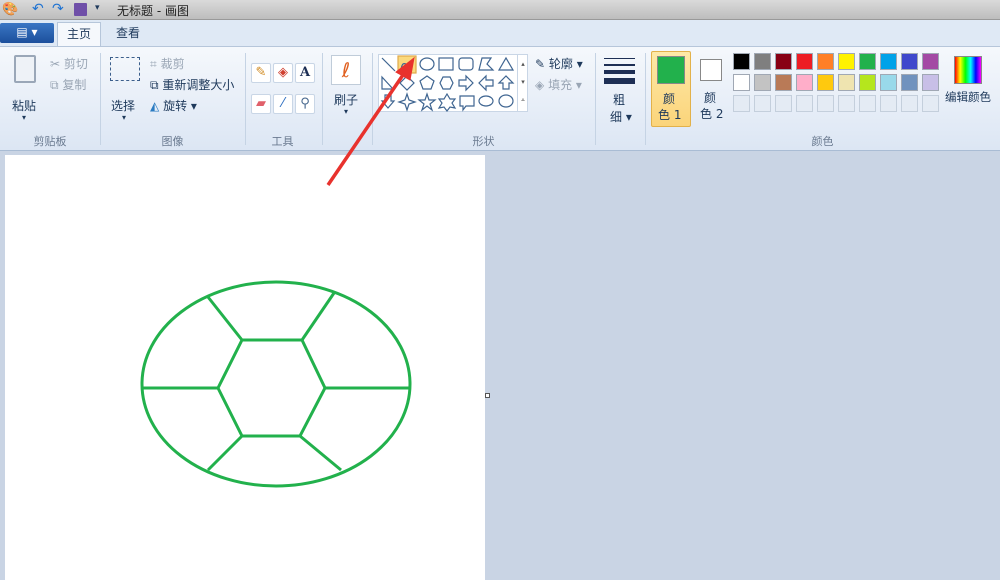 The image size is (1000, 580). Describe the element at coordinates (366, 128) in the screenshot. I see `annotation-arrow` at that location.